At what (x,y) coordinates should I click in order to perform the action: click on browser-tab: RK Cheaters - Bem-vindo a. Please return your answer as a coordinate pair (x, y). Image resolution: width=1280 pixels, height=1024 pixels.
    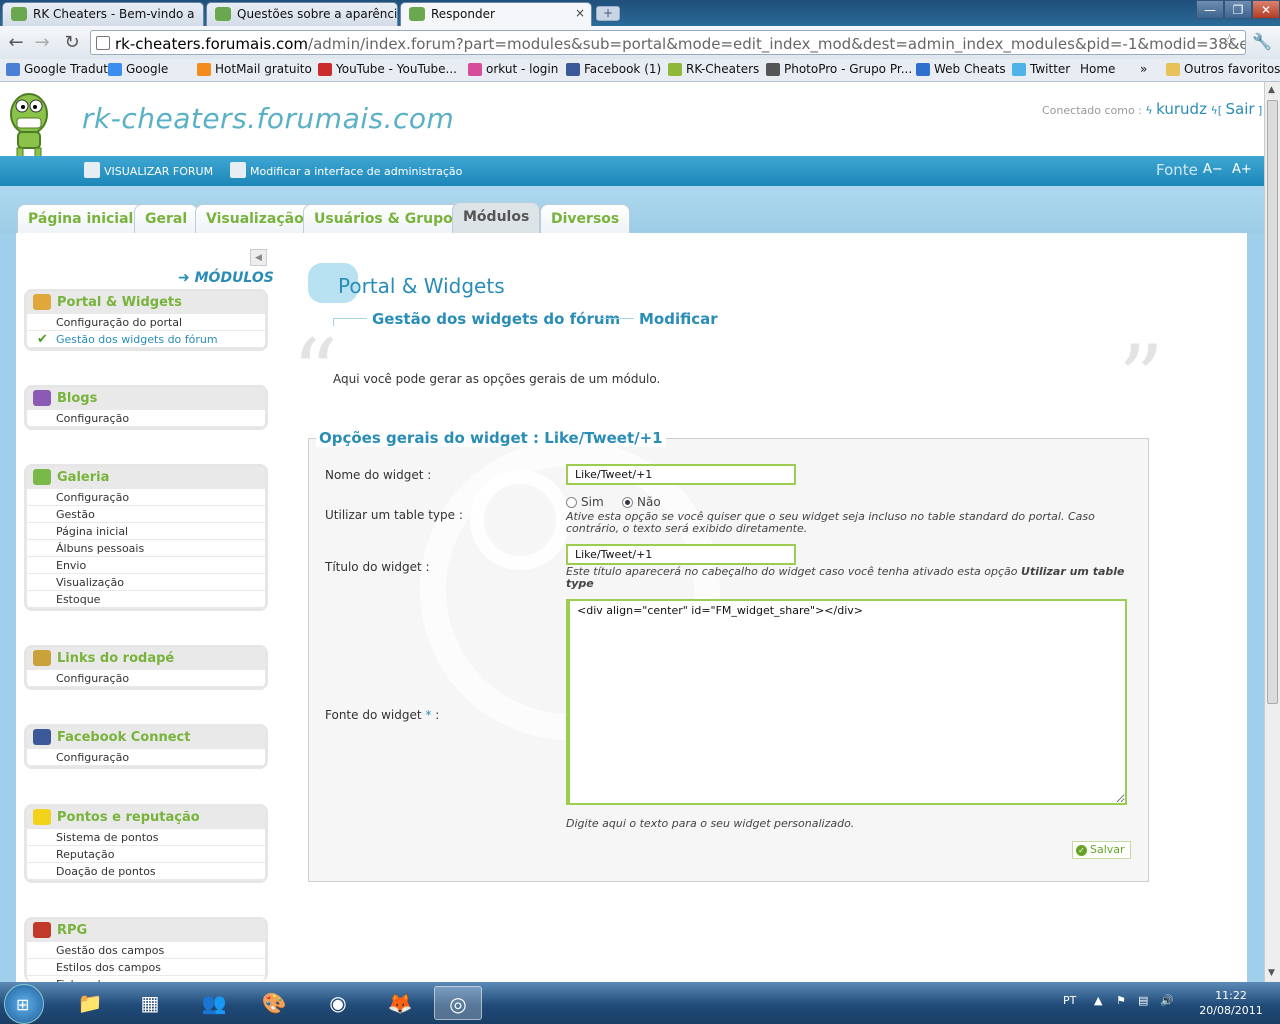
    Looking at the image, I should click on (103, 14).